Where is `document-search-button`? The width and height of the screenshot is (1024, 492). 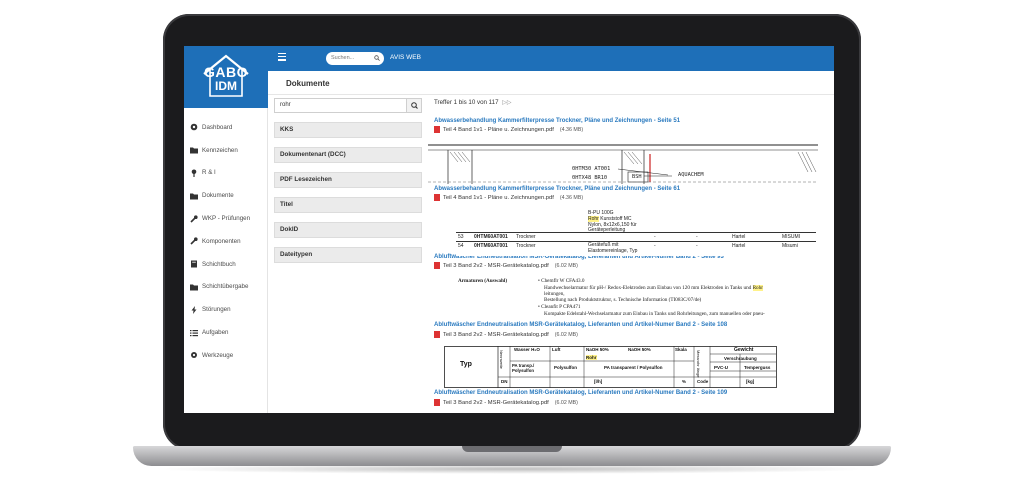
document-search-button is located at coordinates (413, 105).